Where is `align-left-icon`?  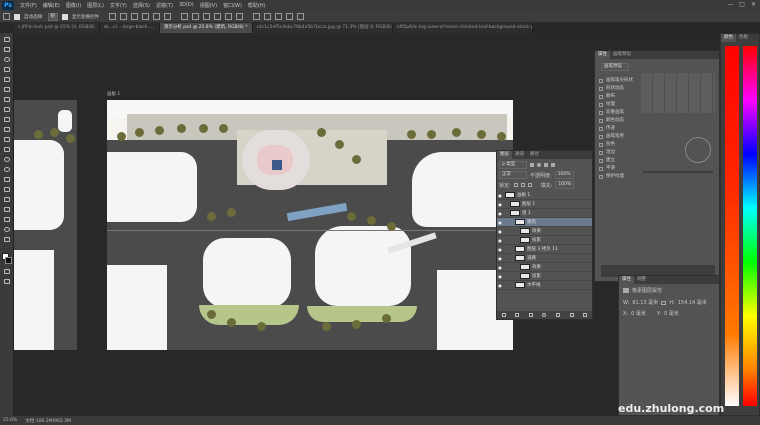 align-left-icon is located at coordinates (146, 16).